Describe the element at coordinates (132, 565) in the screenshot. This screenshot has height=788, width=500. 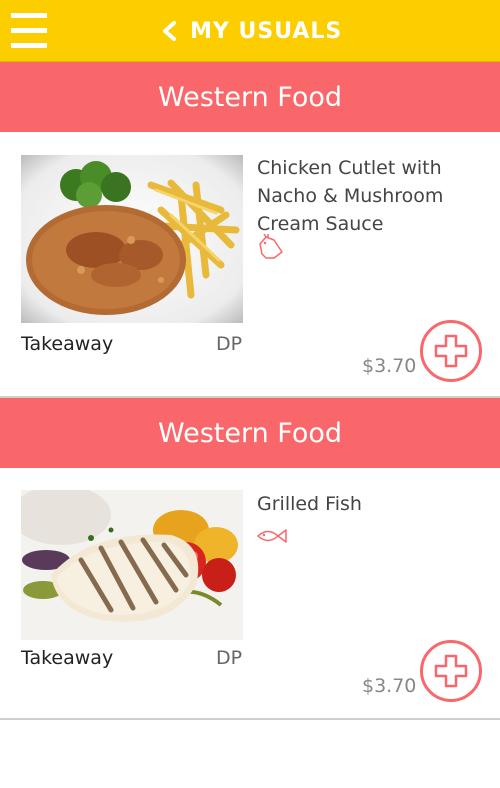
I see `grilled-fish-with-vegetables-image` at that location.